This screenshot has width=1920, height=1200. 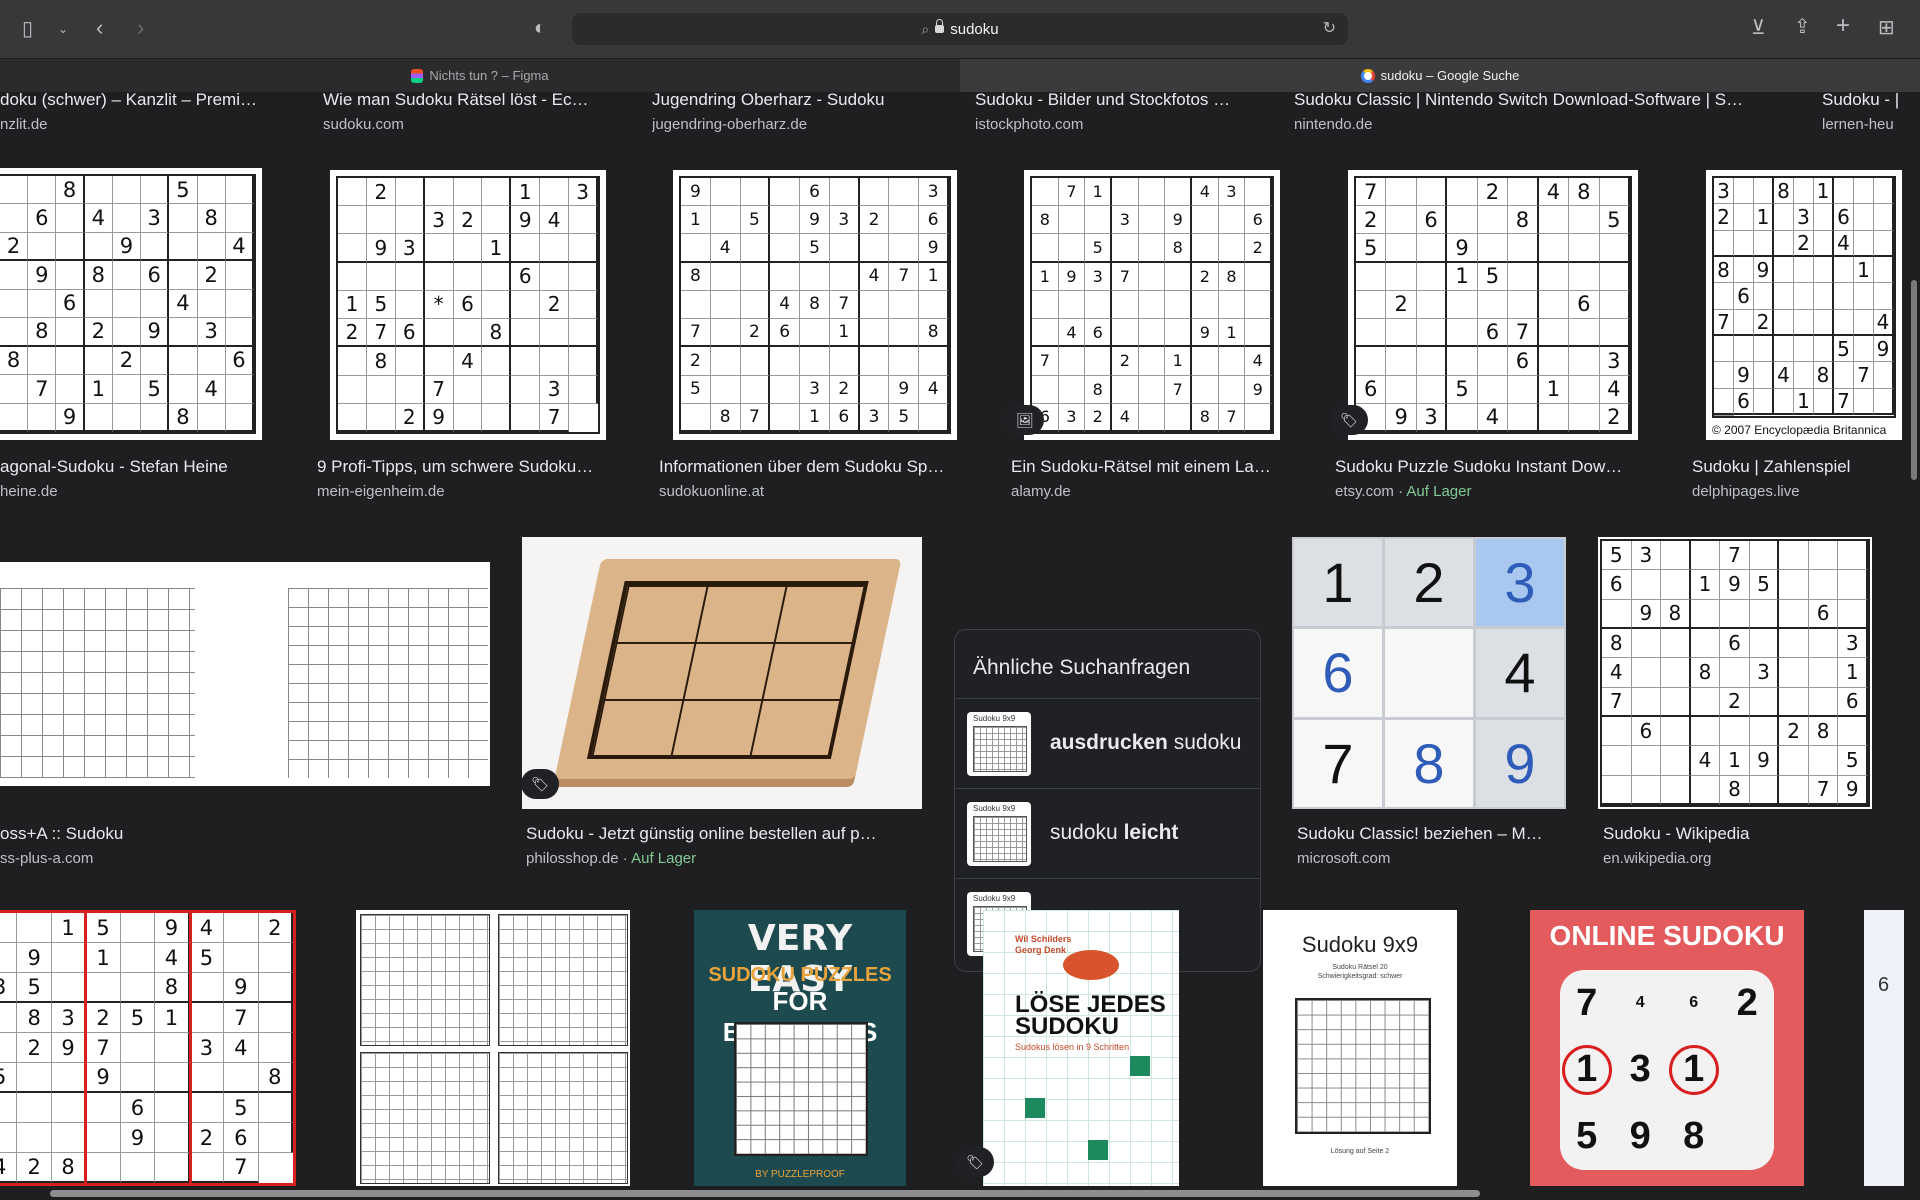 What do you see at coordinates (493, 1048) in the screenshot?
I see `four-sudokus-thumbnail` at bounding box center [493, 1048].